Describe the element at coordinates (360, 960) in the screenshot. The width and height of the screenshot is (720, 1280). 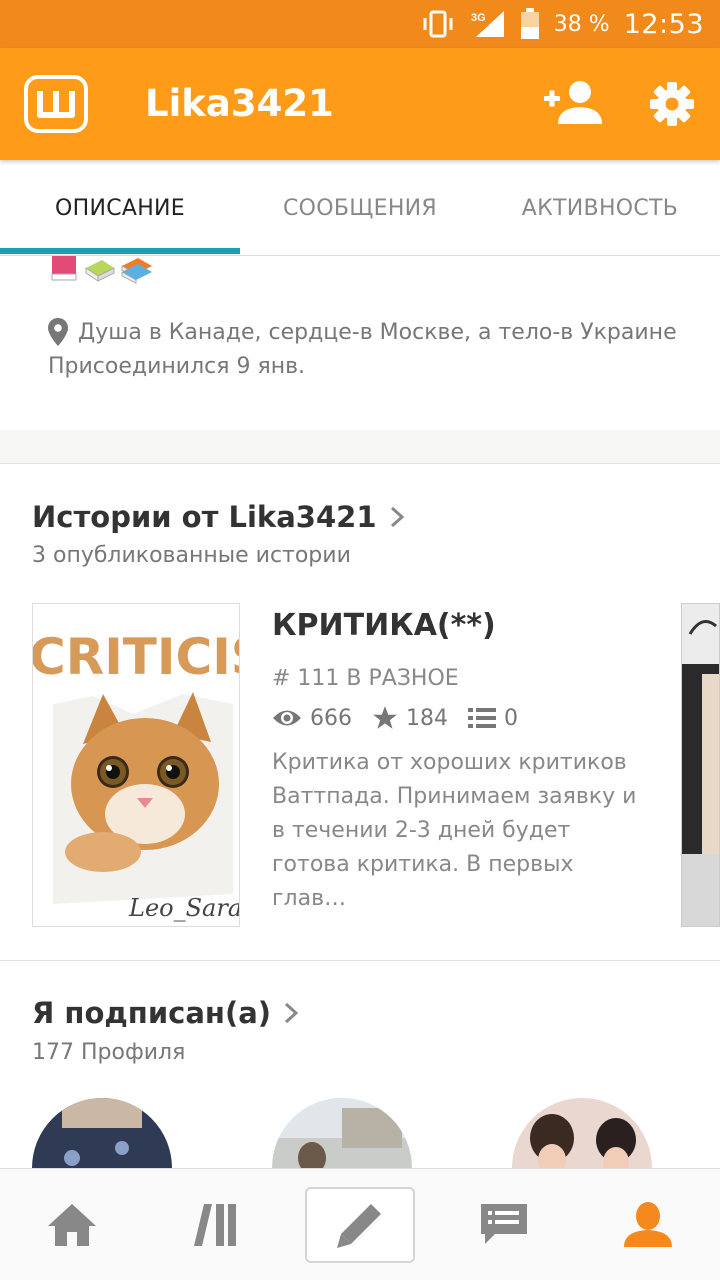
I see `section-separator` at that location.